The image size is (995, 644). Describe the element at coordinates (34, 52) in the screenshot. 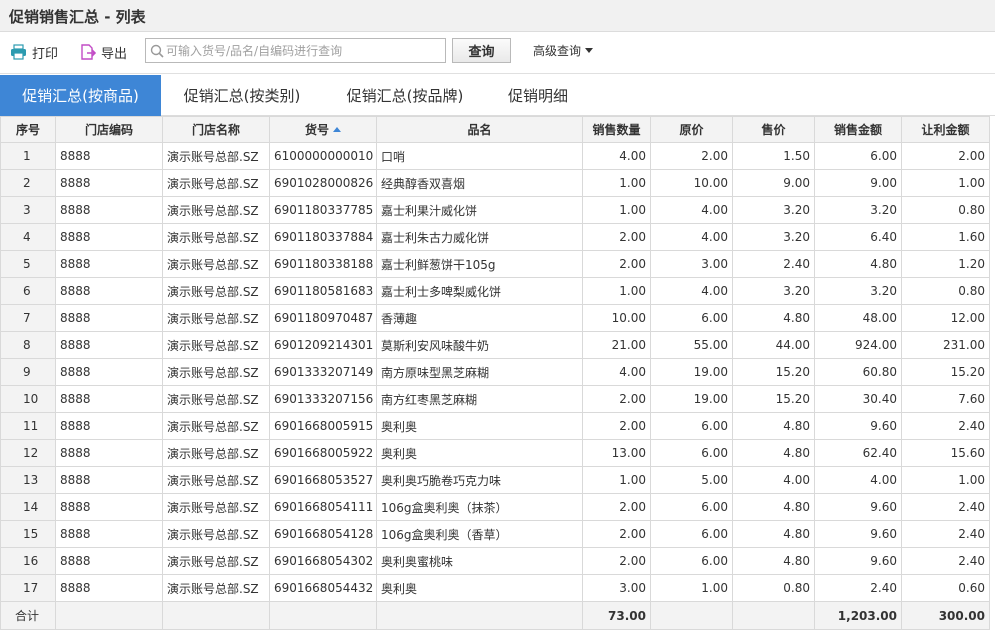

I see `print-button: 打印` at that location.